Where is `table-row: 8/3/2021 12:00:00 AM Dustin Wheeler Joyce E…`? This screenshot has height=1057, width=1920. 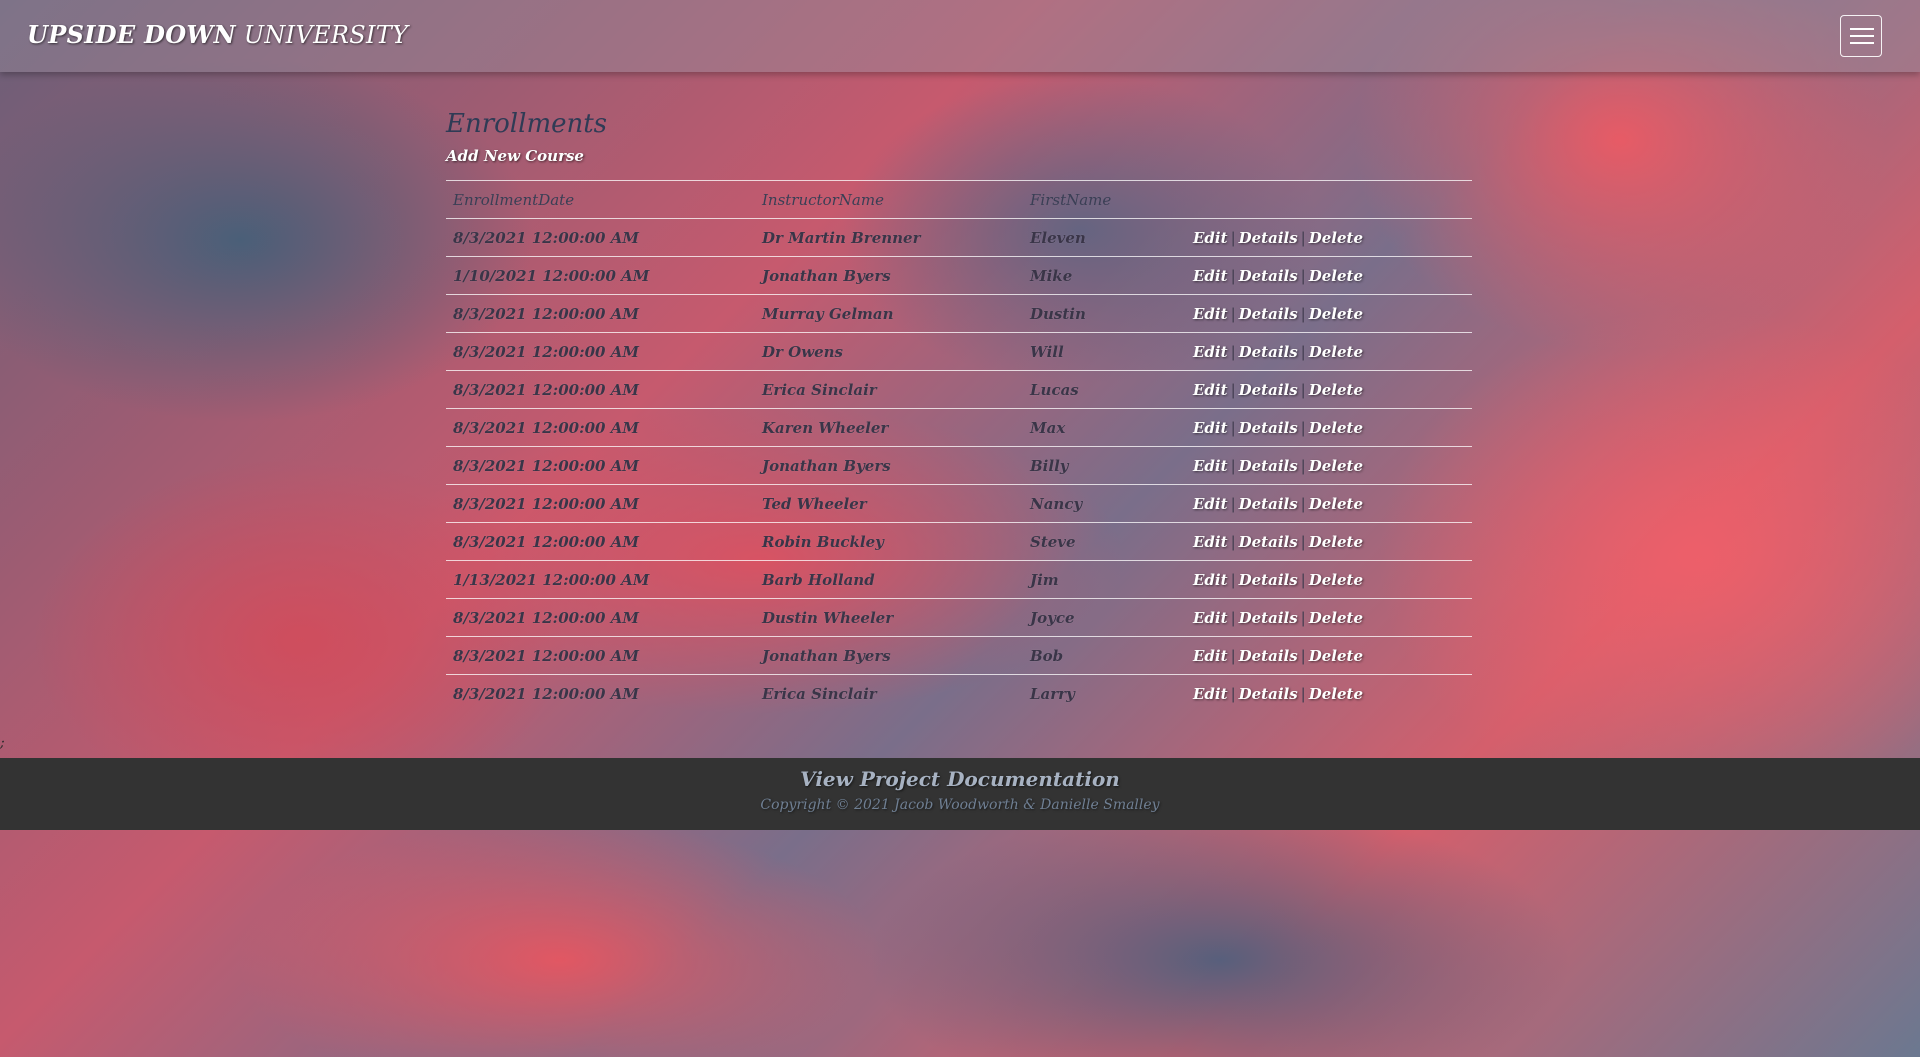 table-row: 8/3/2021 12:00:00 AM Dustin Wheeler Joyce E… is located at coordinates (959, 617).